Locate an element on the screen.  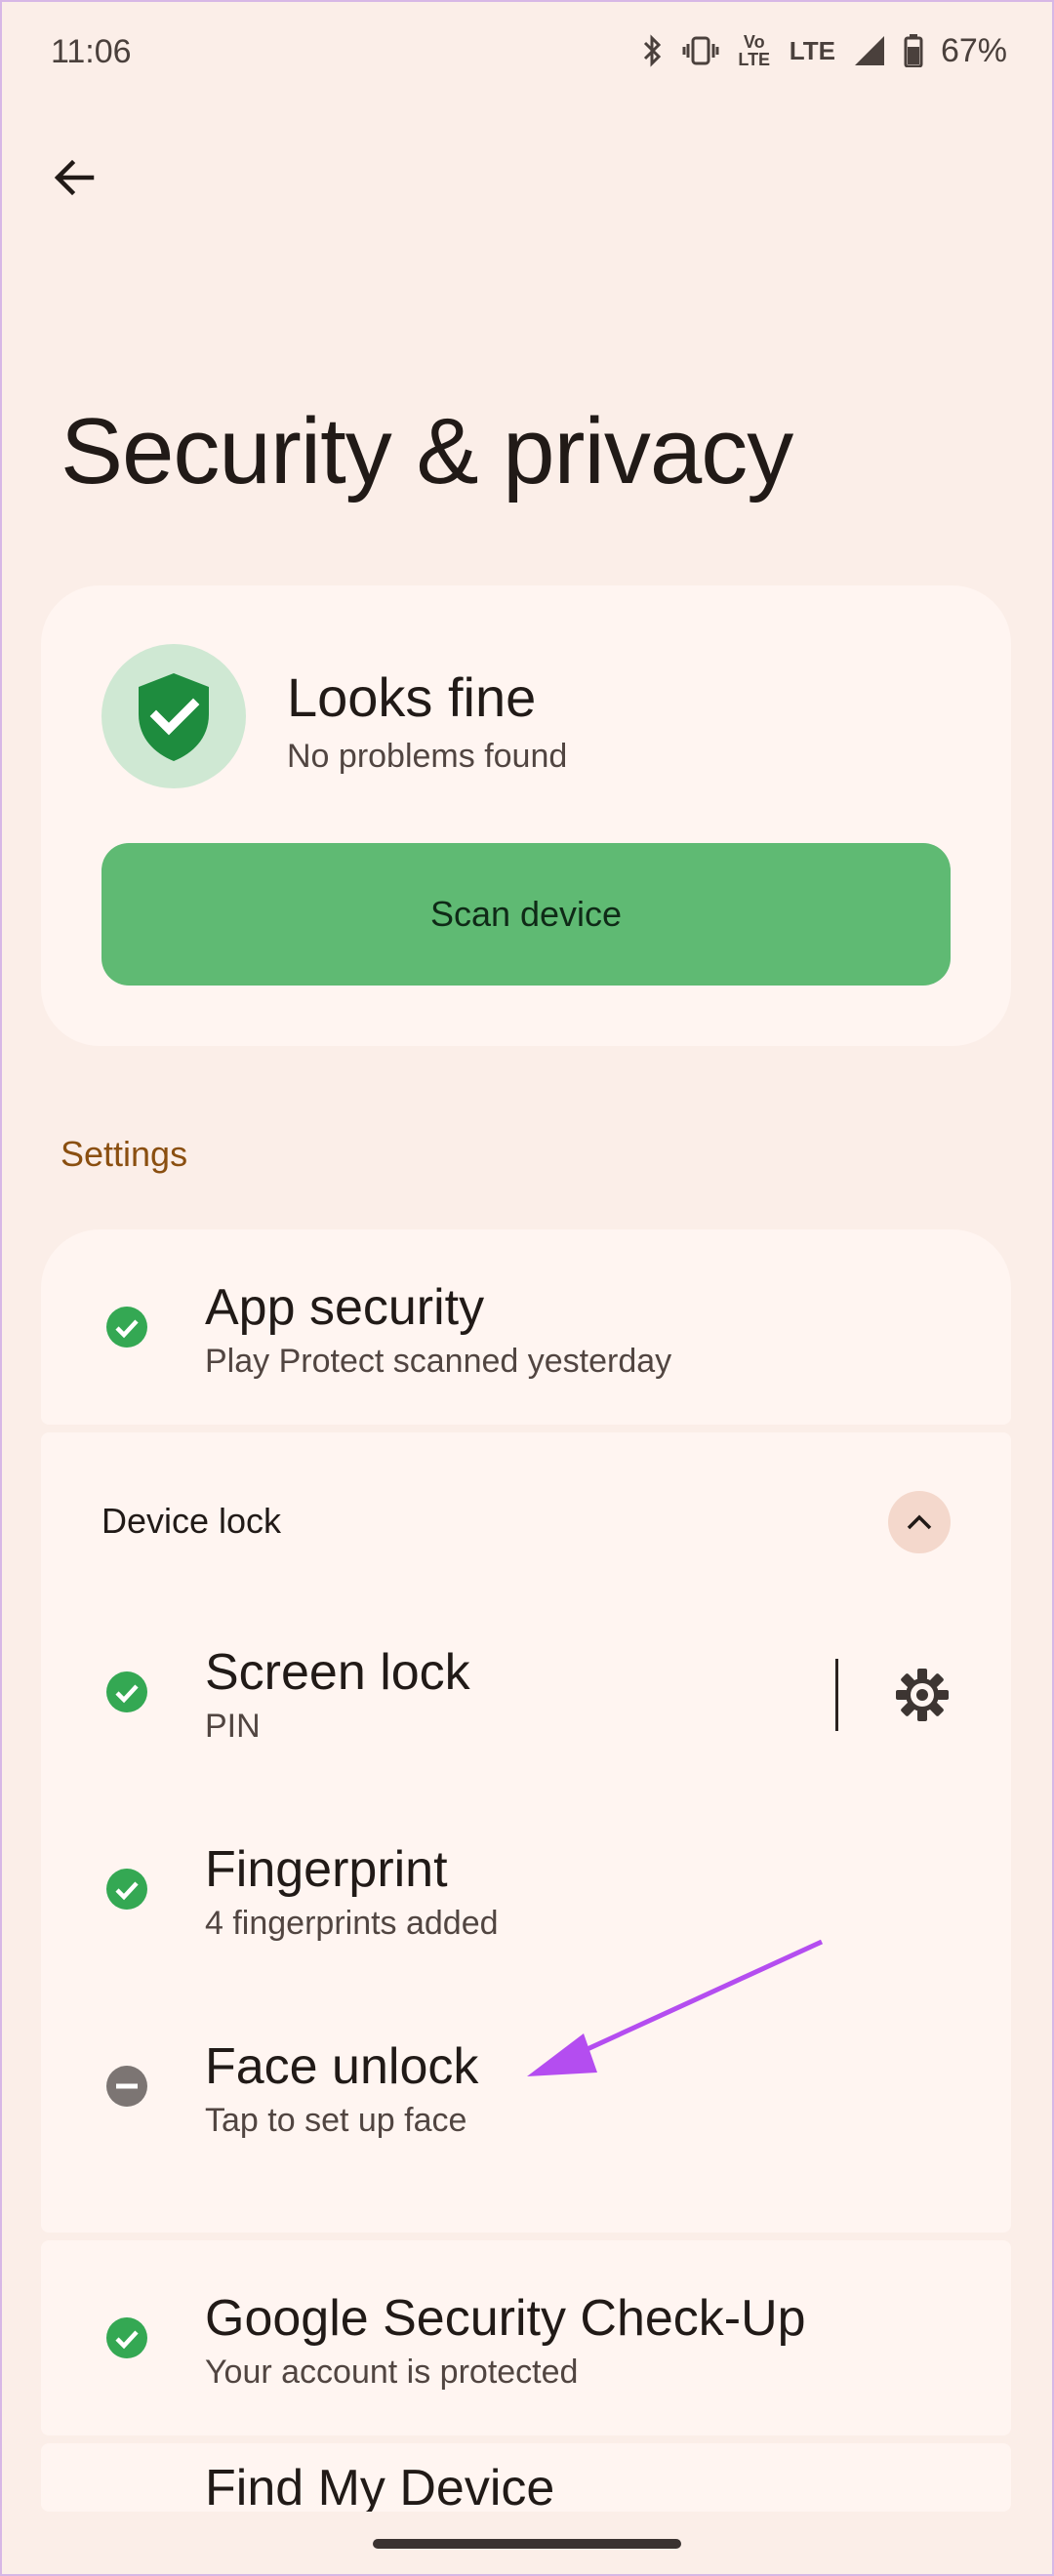
gear-icon is located at coordinates (922, 1695).